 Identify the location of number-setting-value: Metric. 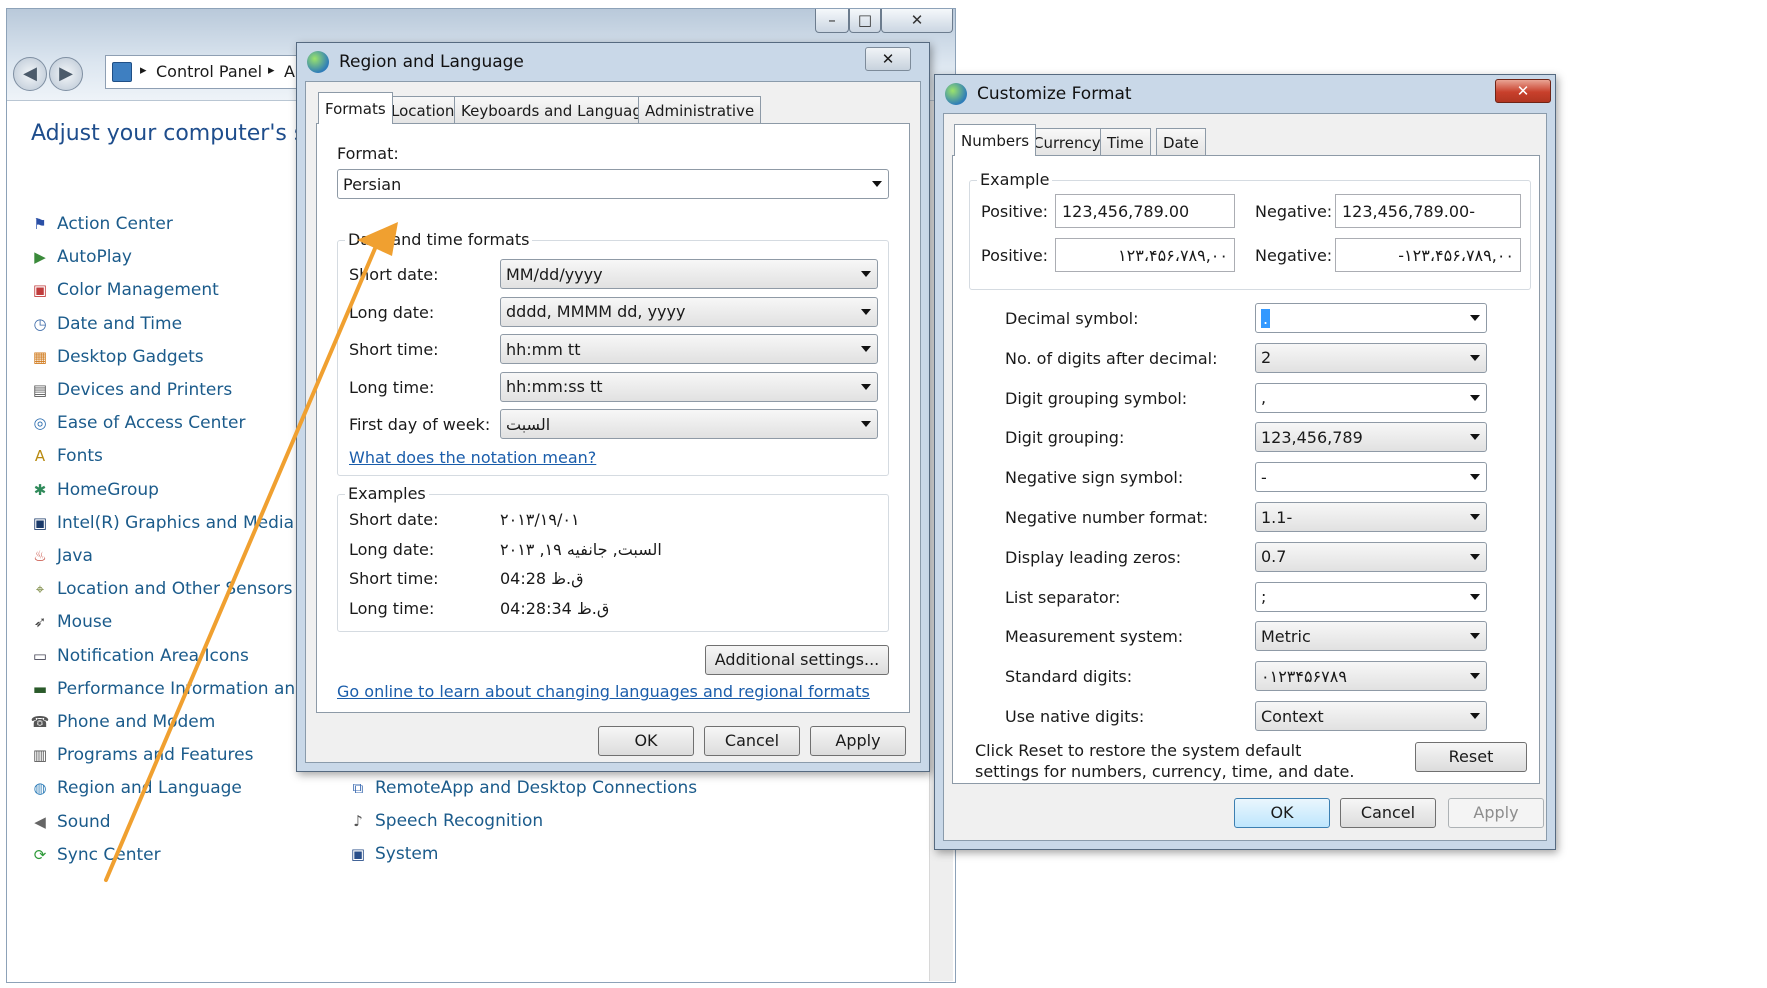
(1286, 636).